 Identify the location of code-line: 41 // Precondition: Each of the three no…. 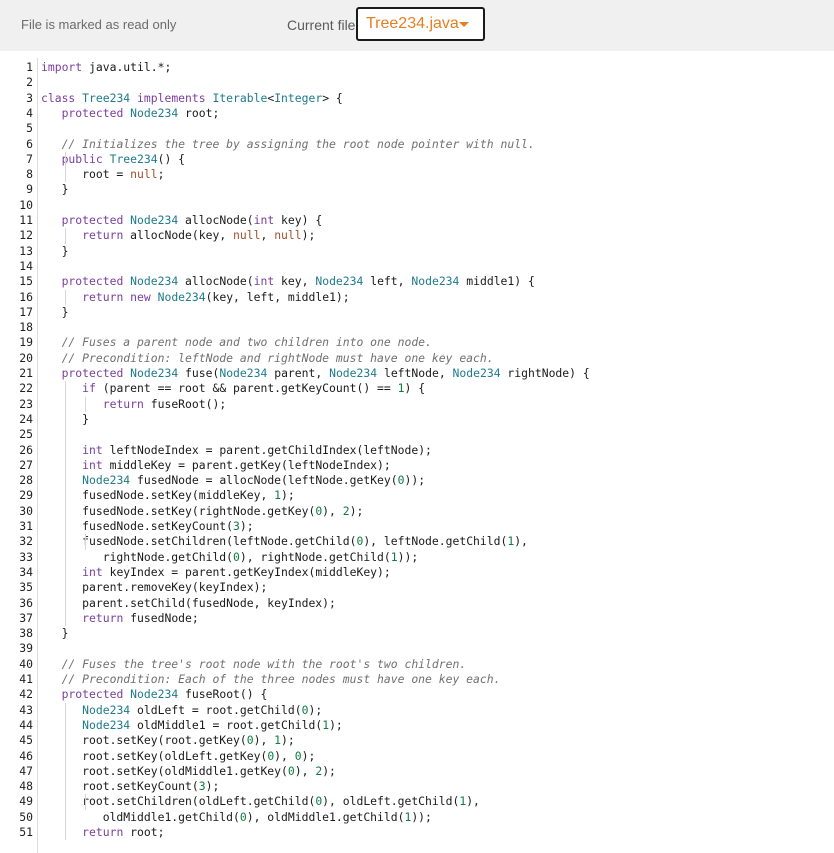
(417, 679).